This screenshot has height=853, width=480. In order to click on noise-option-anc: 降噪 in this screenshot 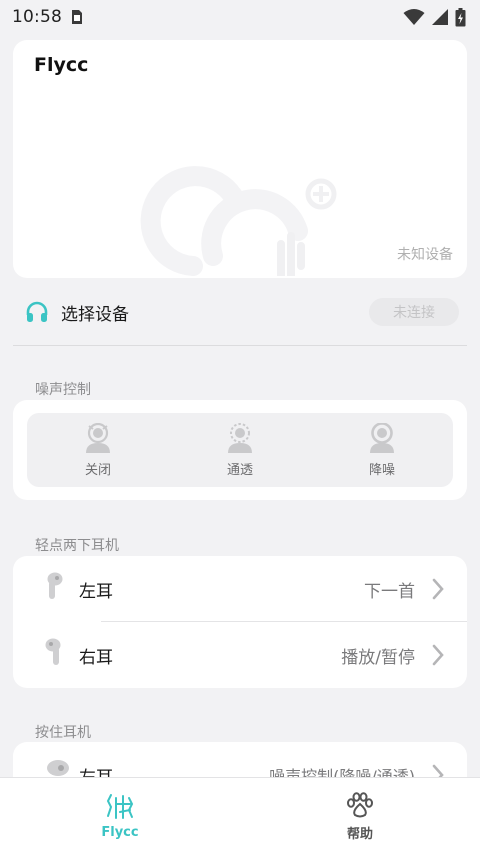, I will do `click(382, 450)`.